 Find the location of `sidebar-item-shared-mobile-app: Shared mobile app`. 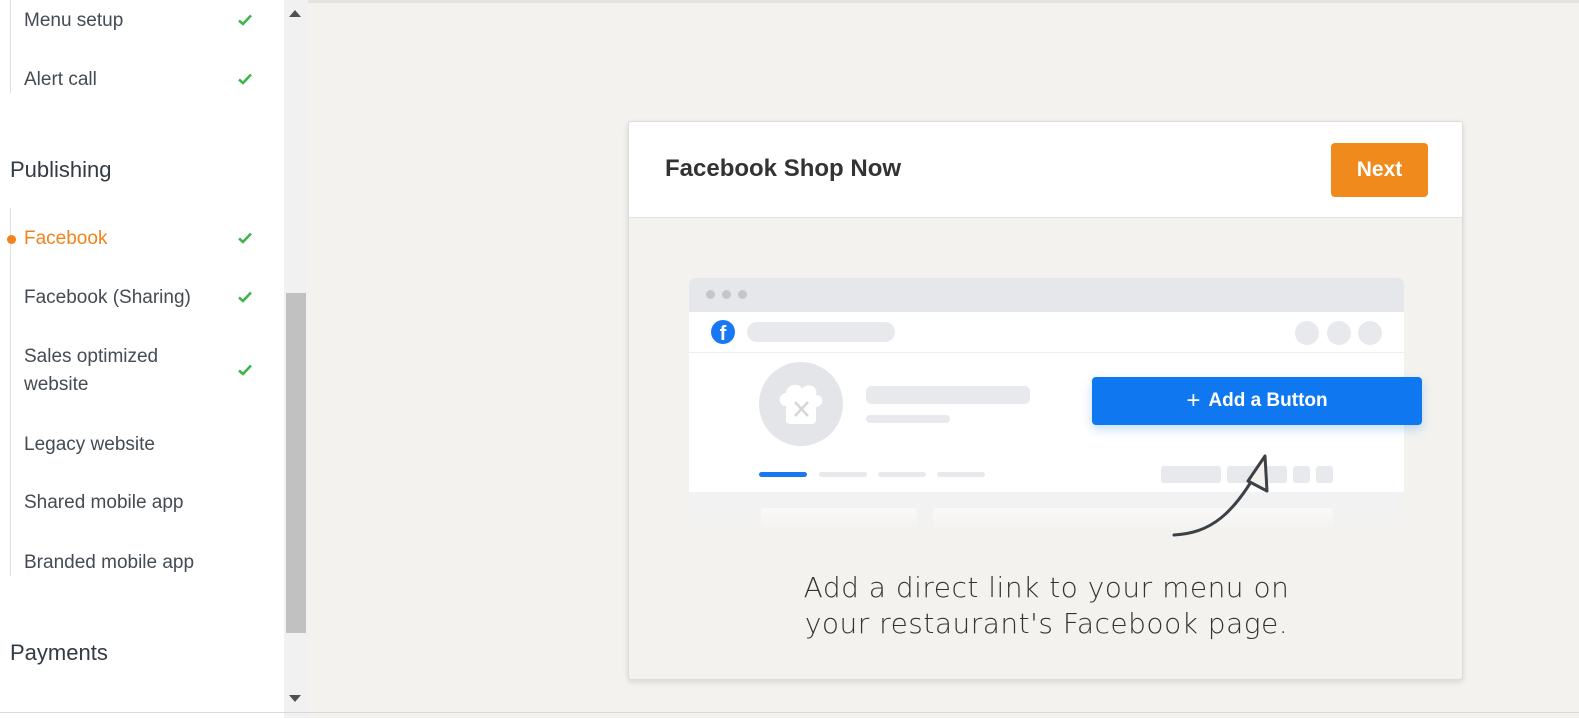

sidebar-item-shared-mobile-app: Shared mobile app is located at coordinates (136, 503).